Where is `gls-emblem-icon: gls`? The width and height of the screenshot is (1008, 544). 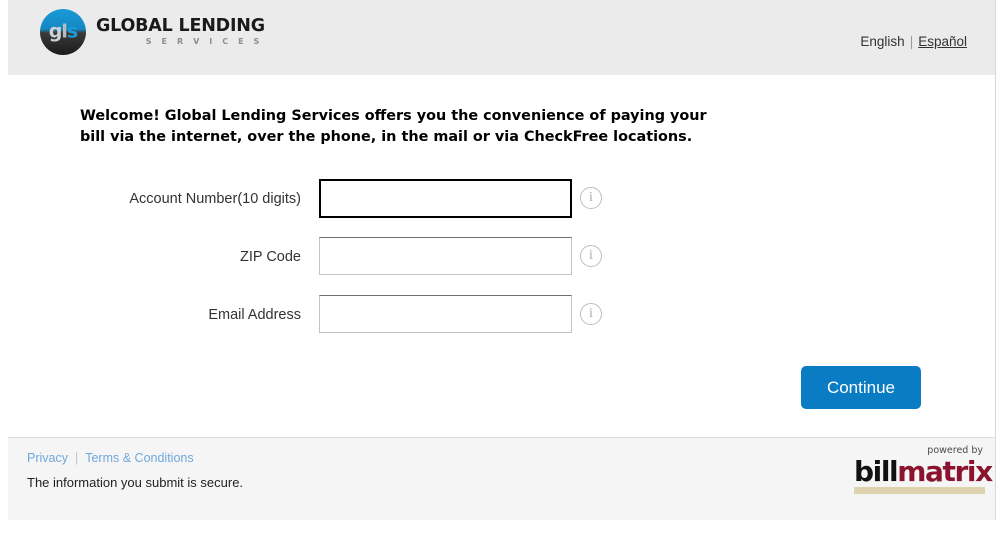 gls-emblem-icon: gls is located at coordinates (63, 32).